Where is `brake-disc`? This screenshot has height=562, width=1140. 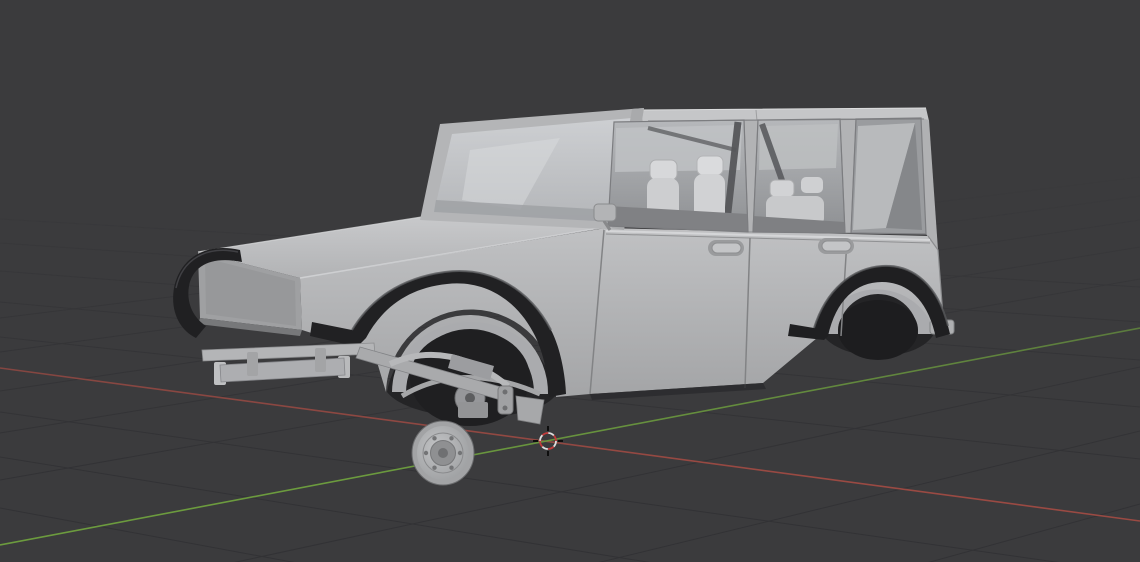
brake-disc is located at coordinates (443, 453).